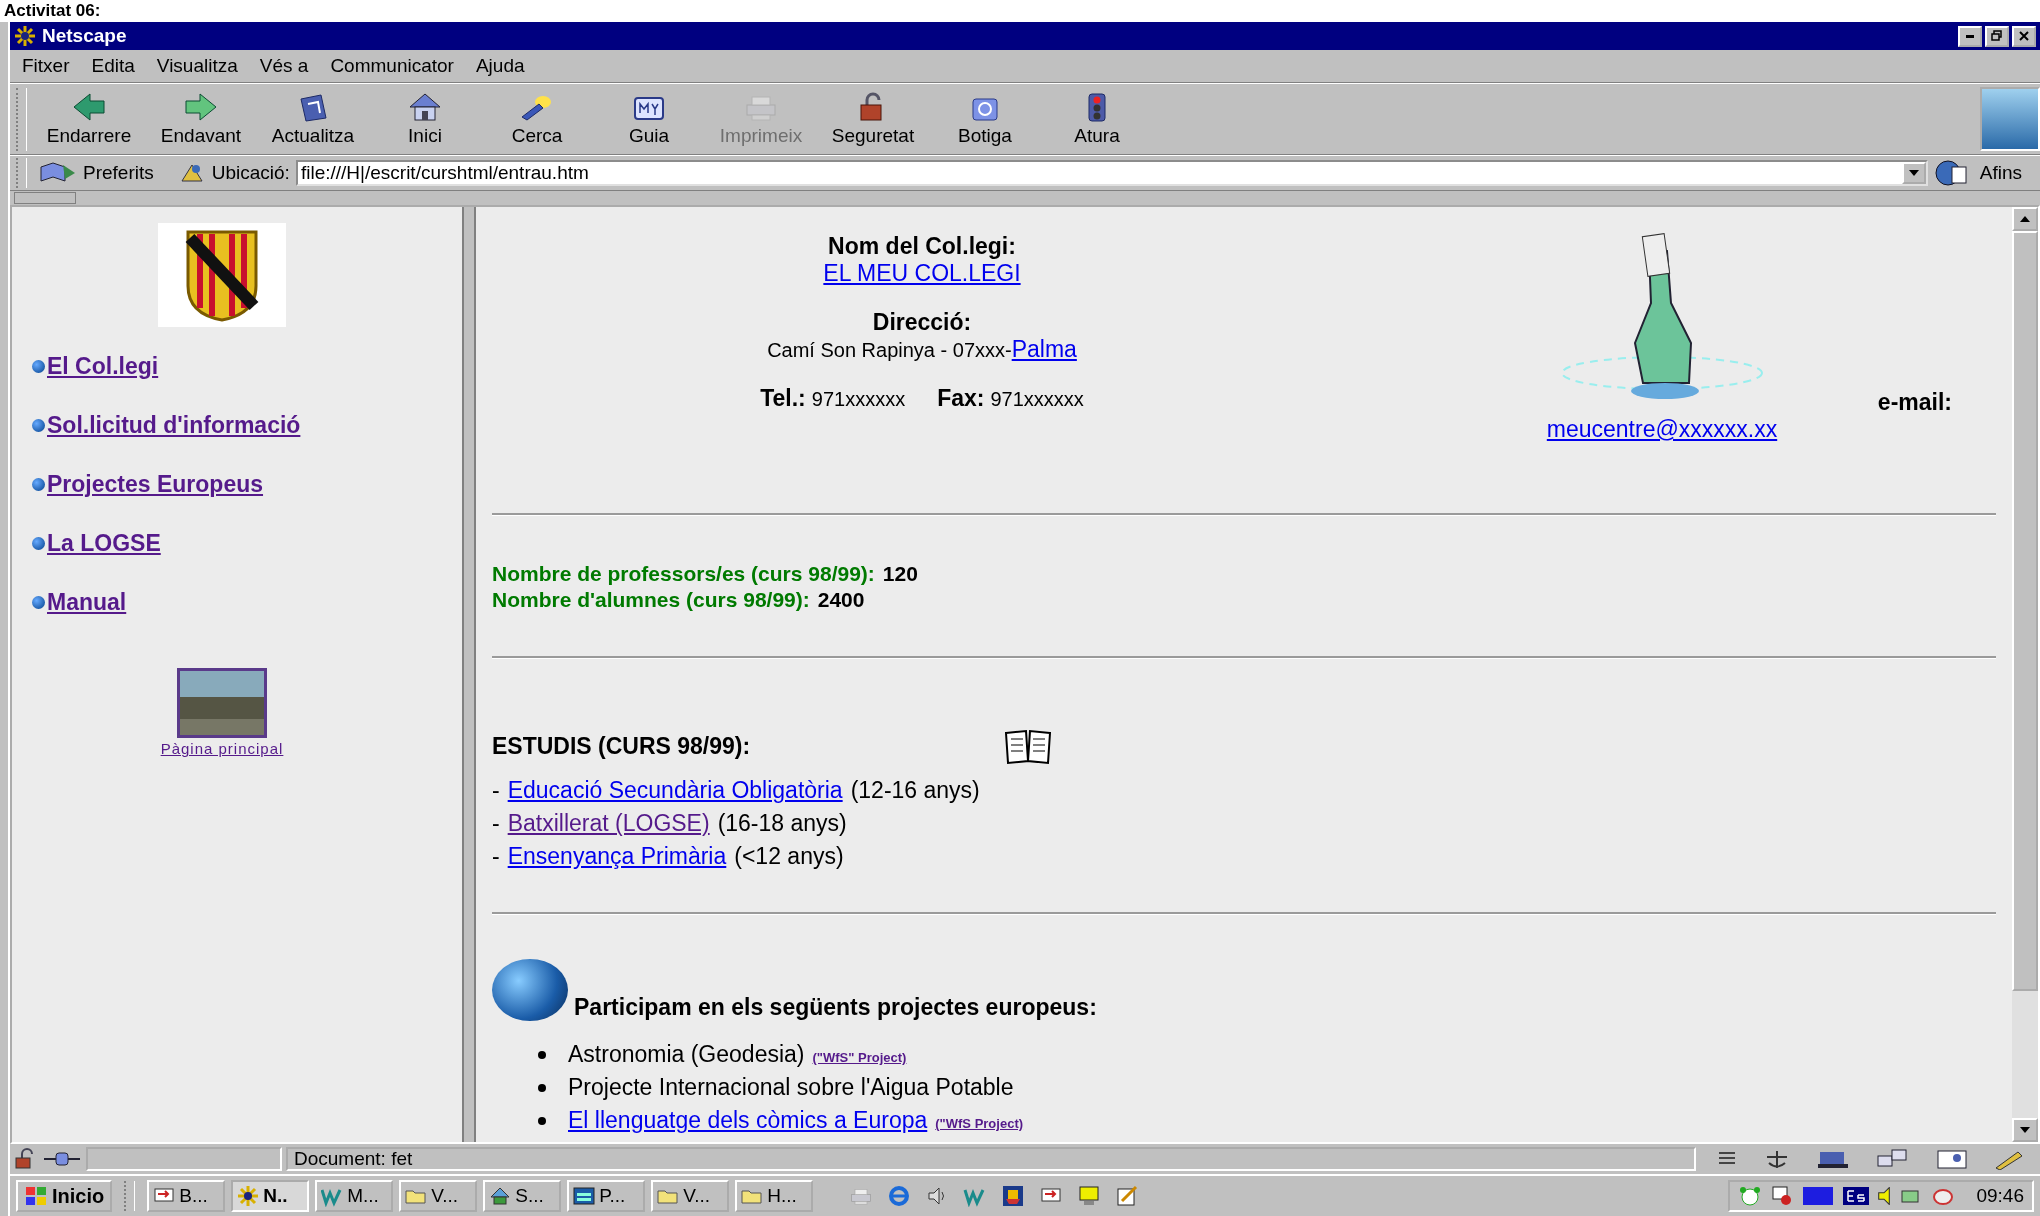 This screenshot has width=2040, height=1216. I want to click on dropdown-button, so click(1913, 173).